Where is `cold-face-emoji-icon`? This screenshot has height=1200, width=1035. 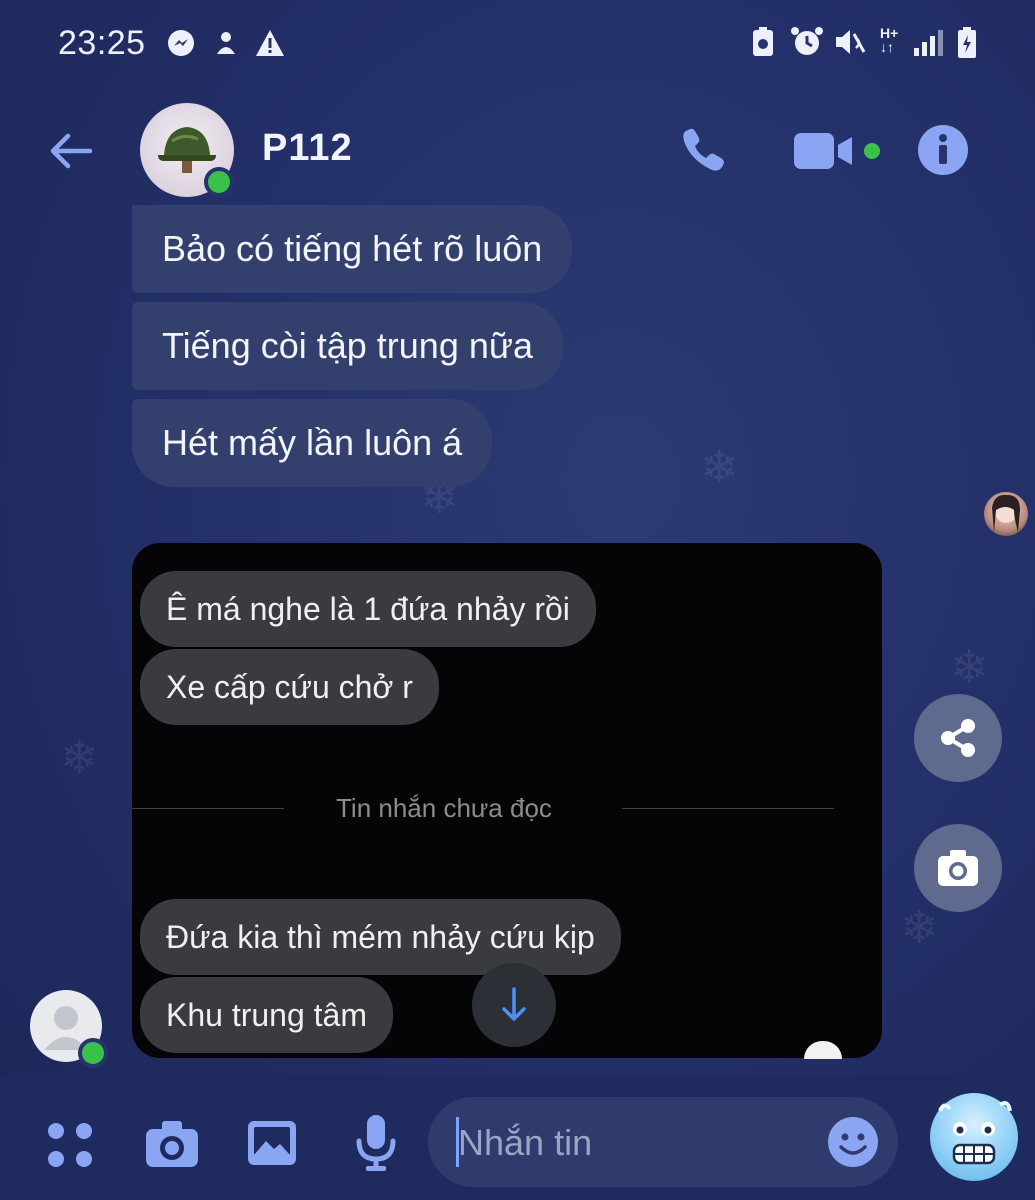 cold-face-emoji-icon is located at coordinates (975, 1133).